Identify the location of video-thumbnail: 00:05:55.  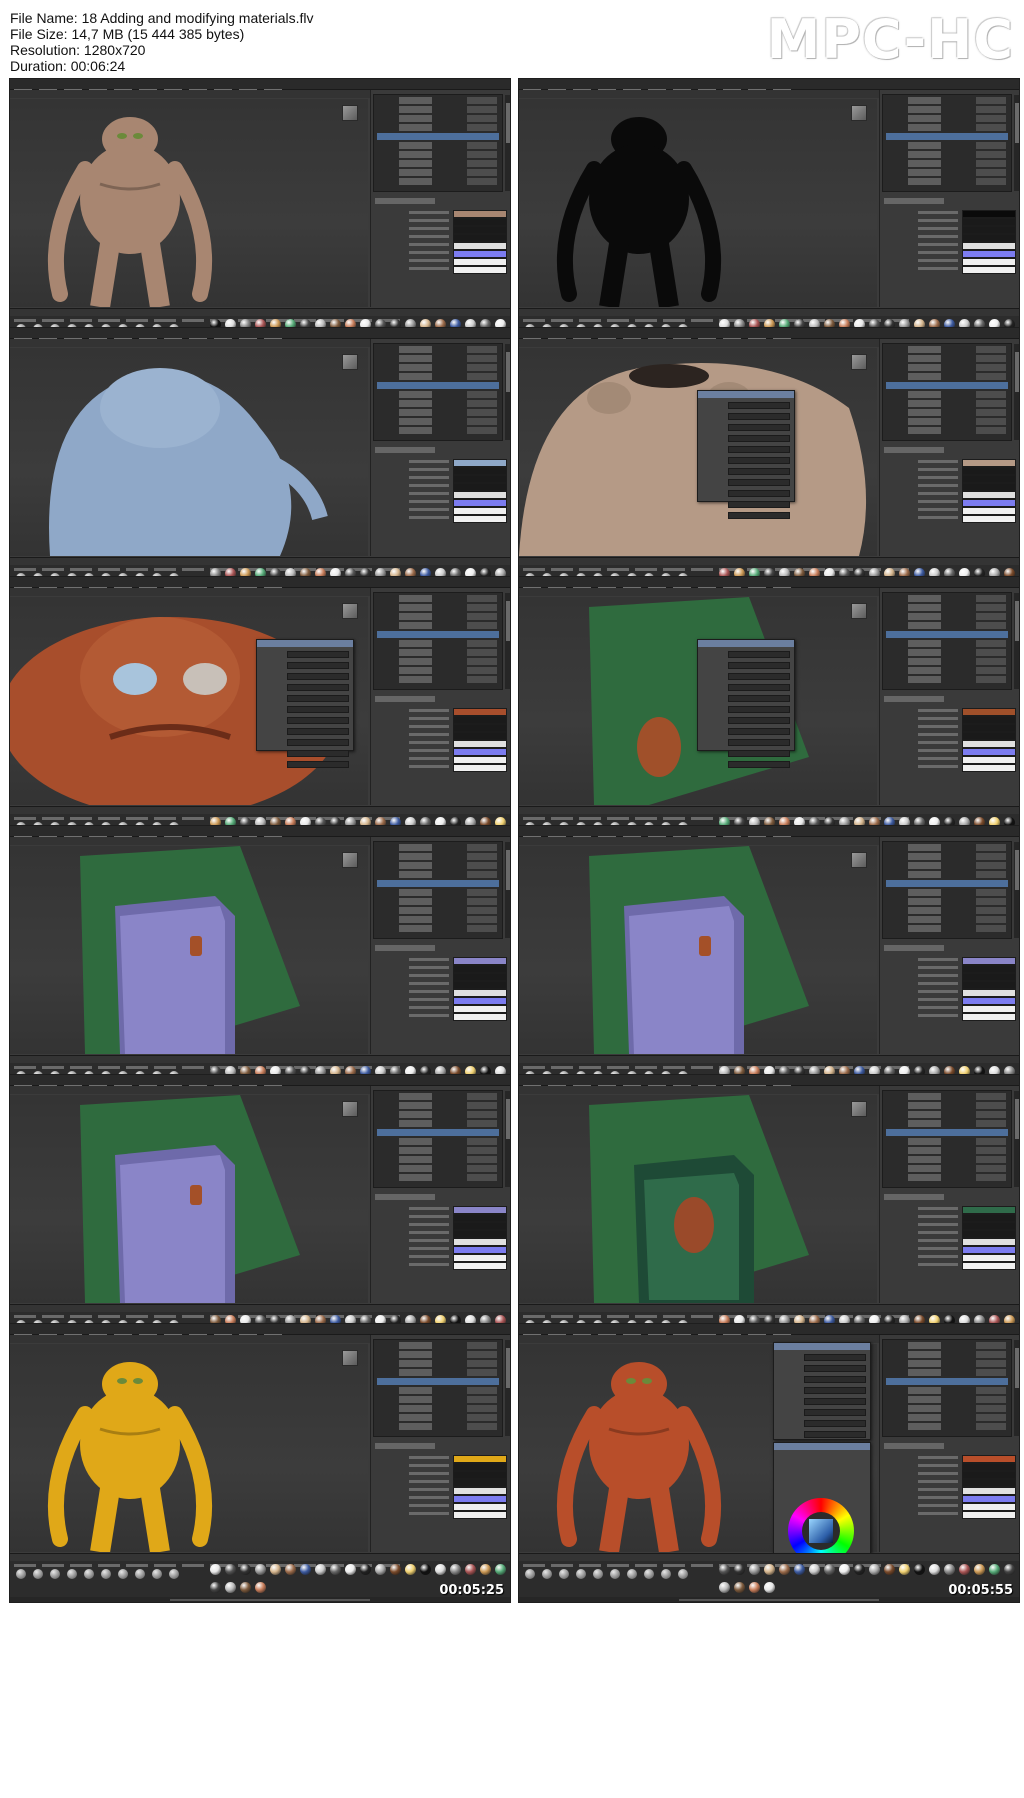
(769, 1463).